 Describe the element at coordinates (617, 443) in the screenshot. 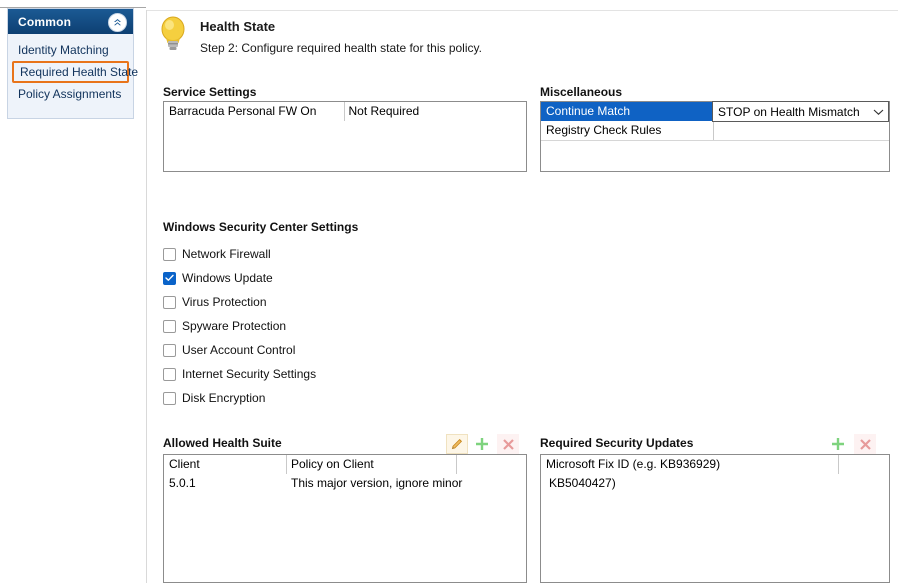

I see `required-security-updates-label: Required Security Updates` at that location.